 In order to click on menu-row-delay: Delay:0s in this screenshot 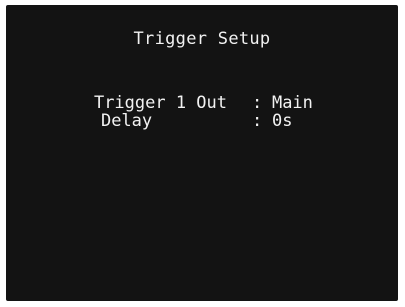, I will do `click(176, 121)`.